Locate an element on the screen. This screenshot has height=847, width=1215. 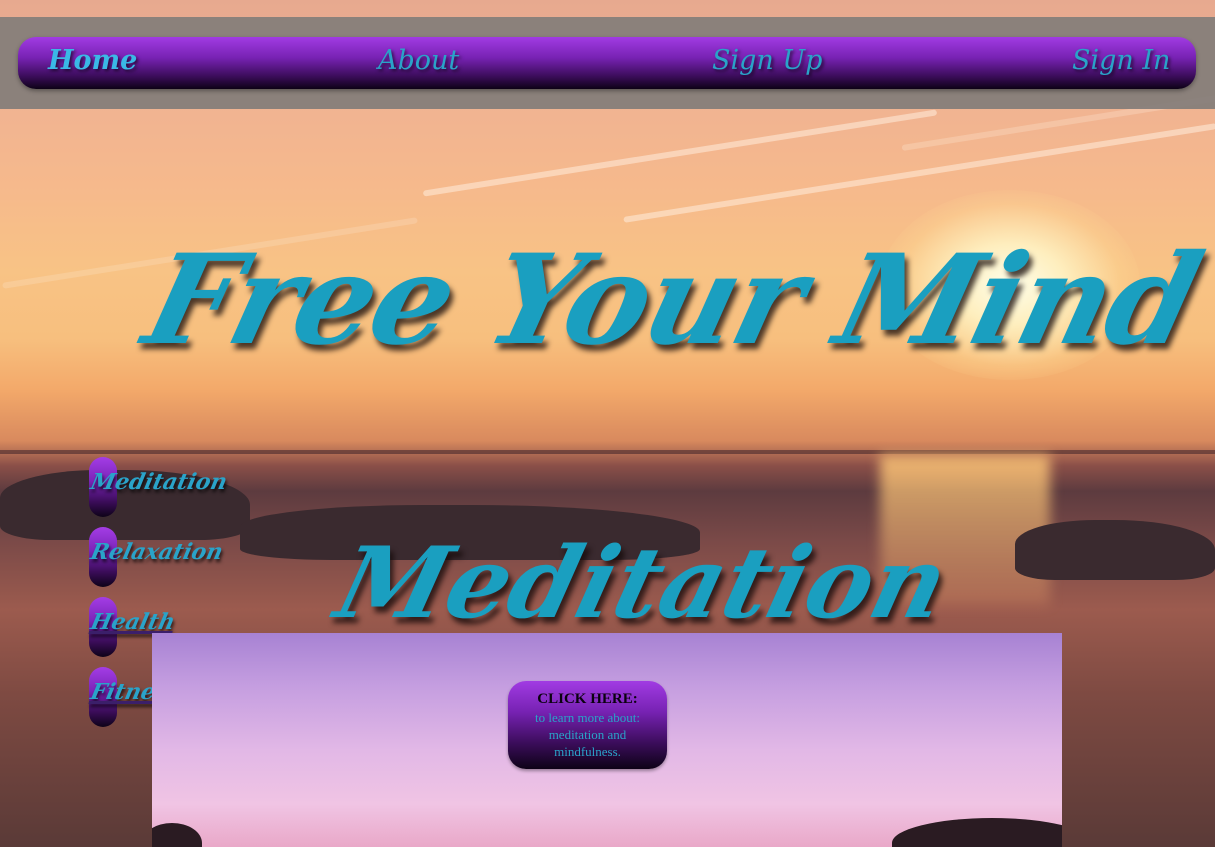
cta-heading: CLICK HERE: is located at coordinates (587, 699).